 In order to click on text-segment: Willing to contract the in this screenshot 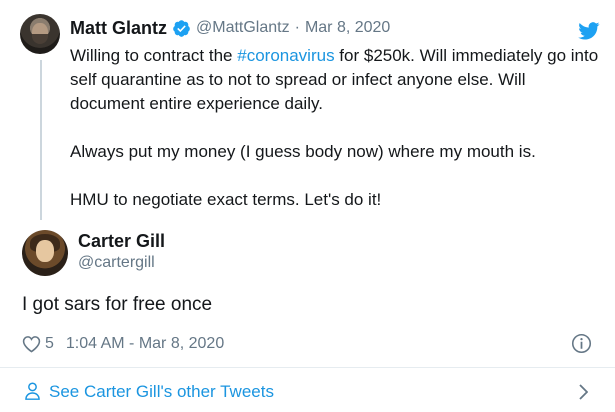, I will do `click(154, 55)`.